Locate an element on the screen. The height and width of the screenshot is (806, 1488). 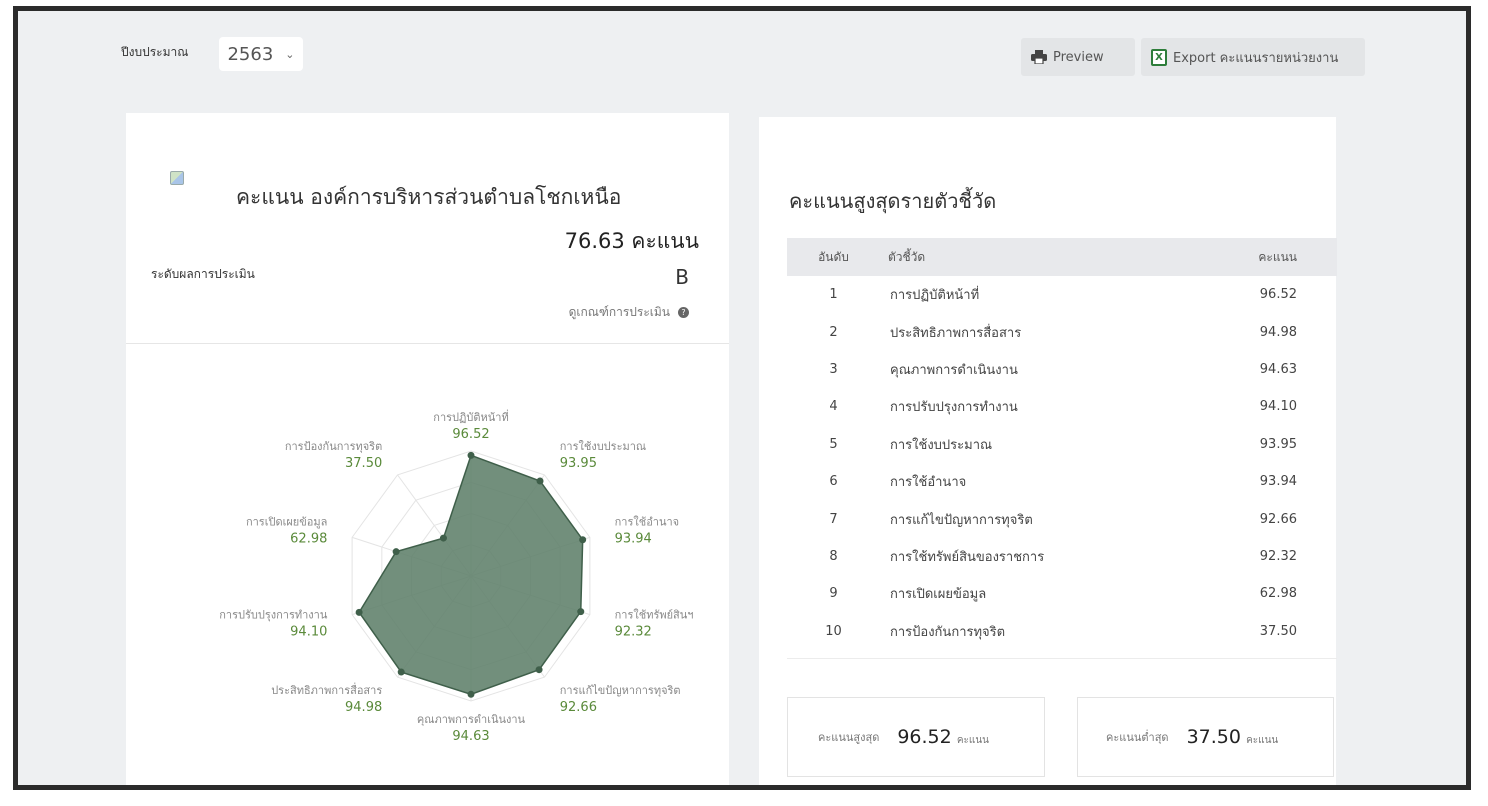
score-cell: 94.63 is located at coordinates (1278, 369).